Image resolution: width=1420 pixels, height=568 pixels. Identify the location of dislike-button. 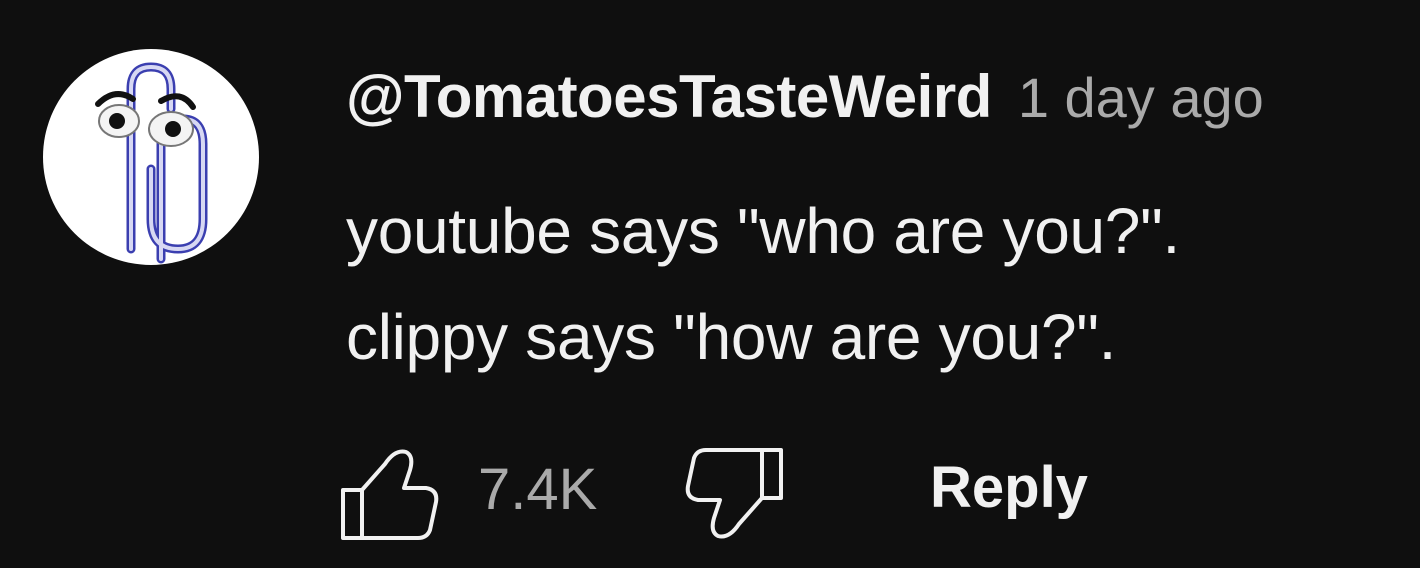
(734, 492).